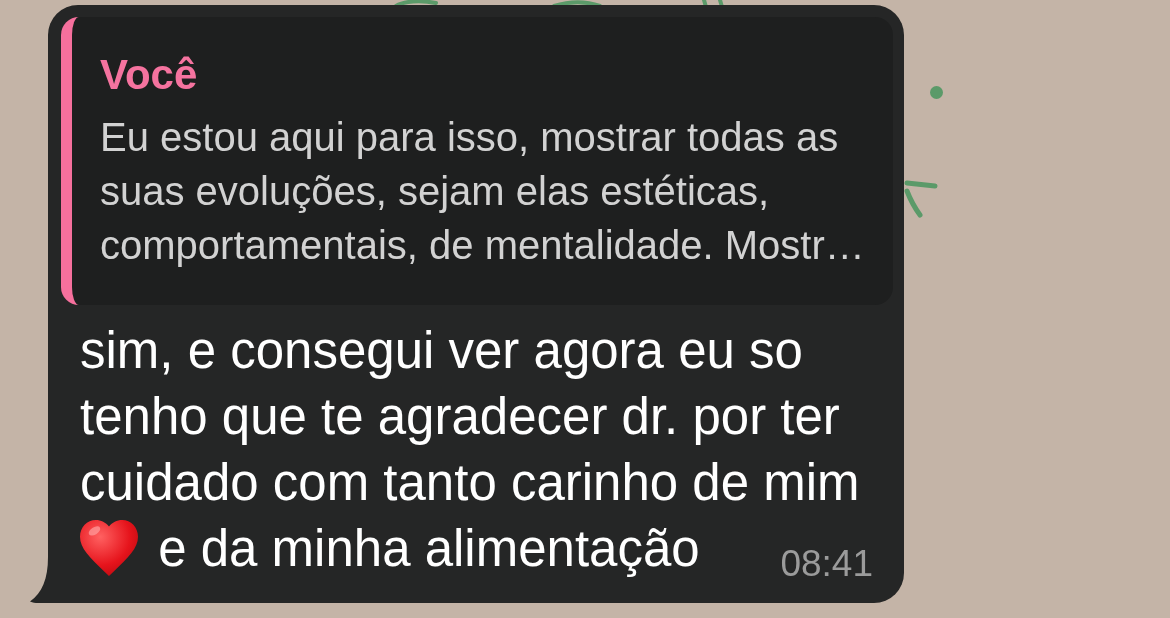  Describe the element at coordinates (936, 92) in the screenshot. I see `dot-icon` at that location.